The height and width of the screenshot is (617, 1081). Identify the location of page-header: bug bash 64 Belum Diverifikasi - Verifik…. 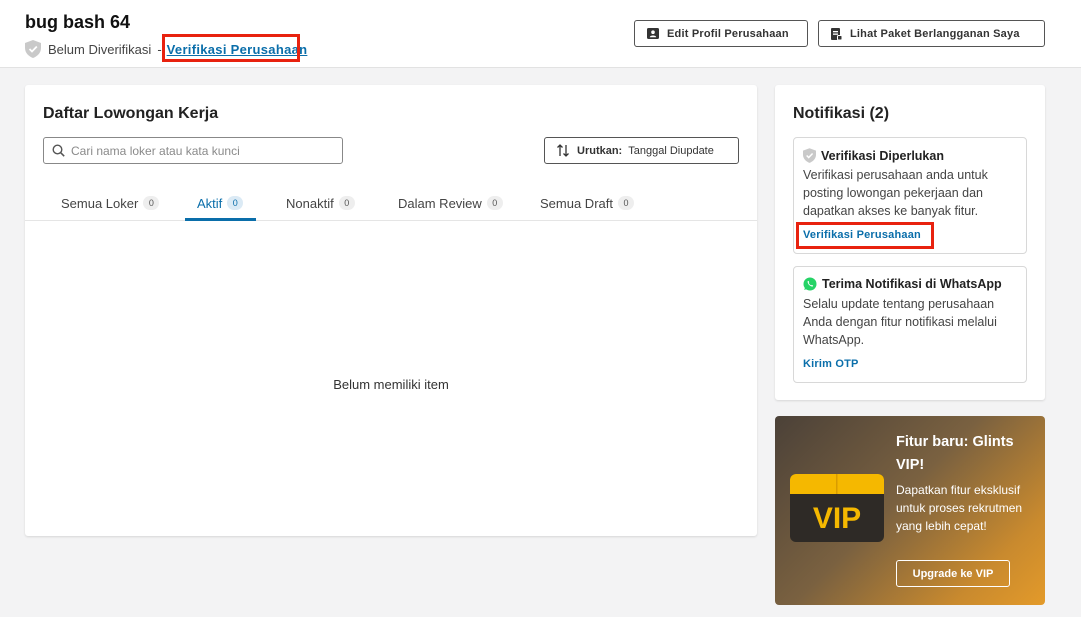
(540, 34).